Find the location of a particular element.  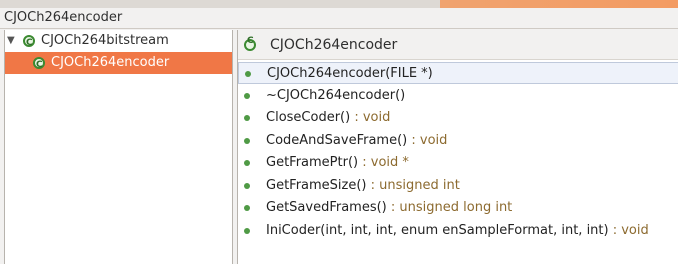

title-bar: CJOCh264encoder is located at coordinates (339, 18).